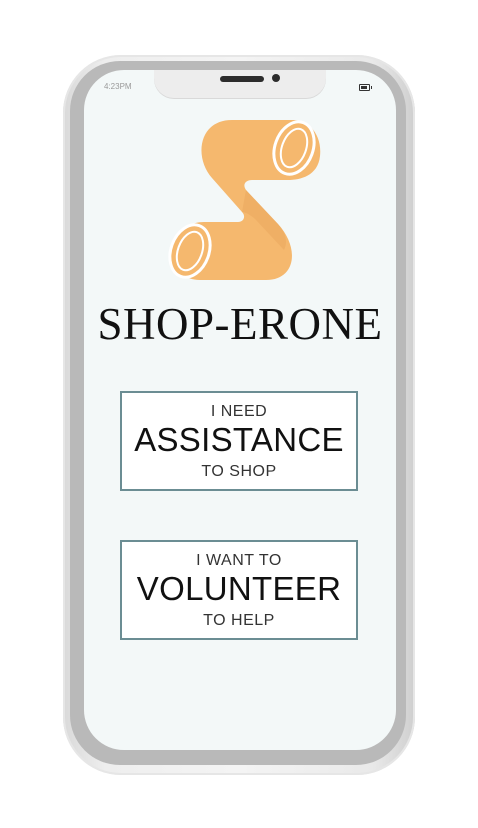 The image size is (478, 828). I want to click on battery-icon, so click(365, 87).